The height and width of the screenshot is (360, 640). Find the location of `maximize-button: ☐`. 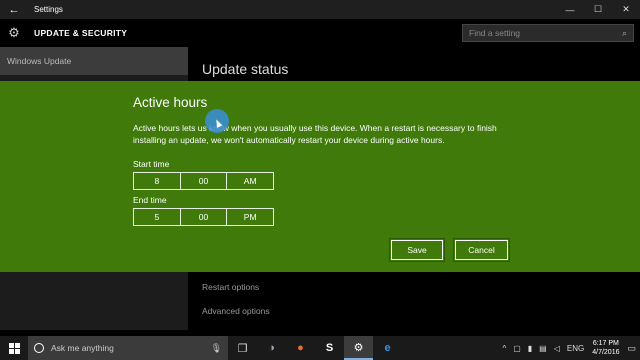

maximize-button: ☐ is located at coordinates (598, 9).